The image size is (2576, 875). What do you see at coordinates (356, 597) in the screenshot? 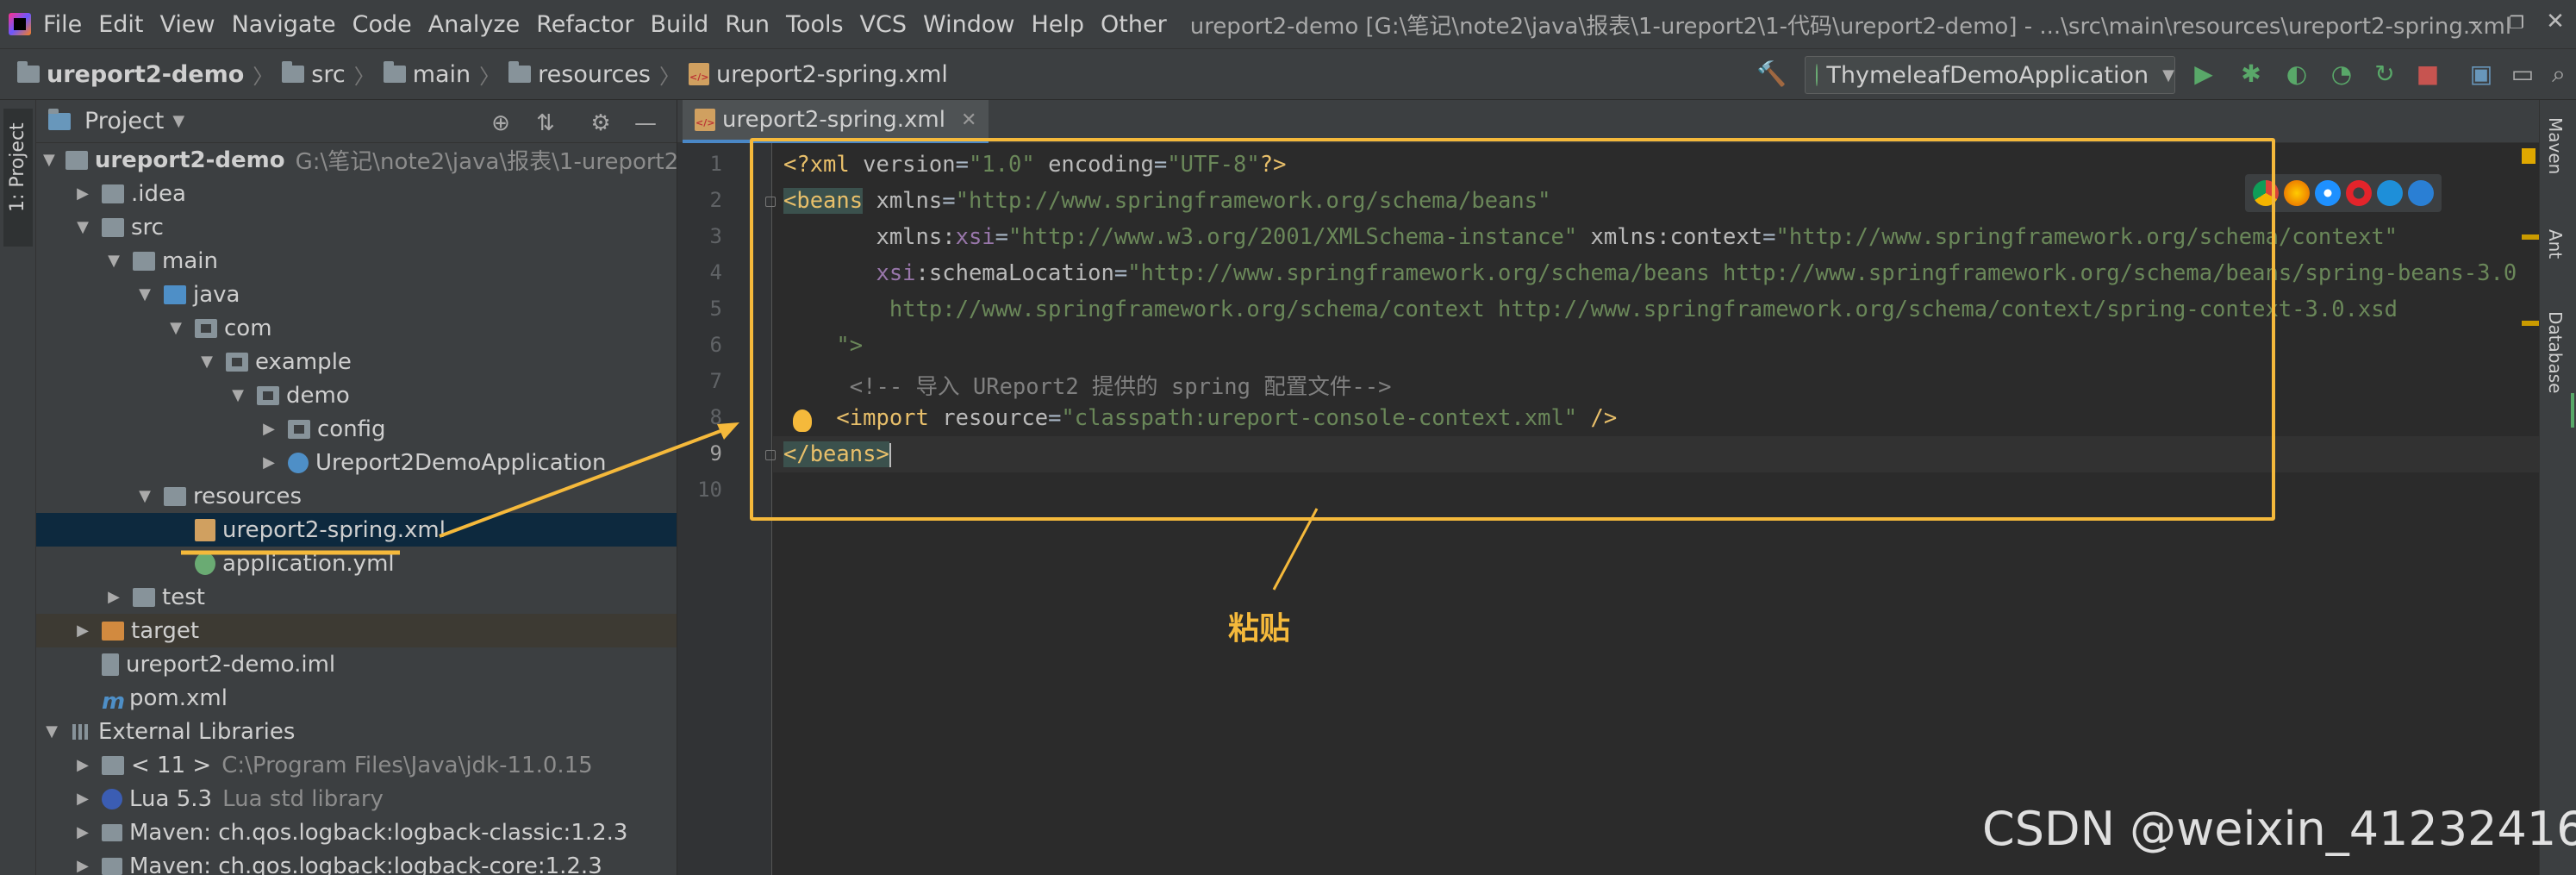
I see `tree-item-test: ▶ test` at bounding box center [356, 597].